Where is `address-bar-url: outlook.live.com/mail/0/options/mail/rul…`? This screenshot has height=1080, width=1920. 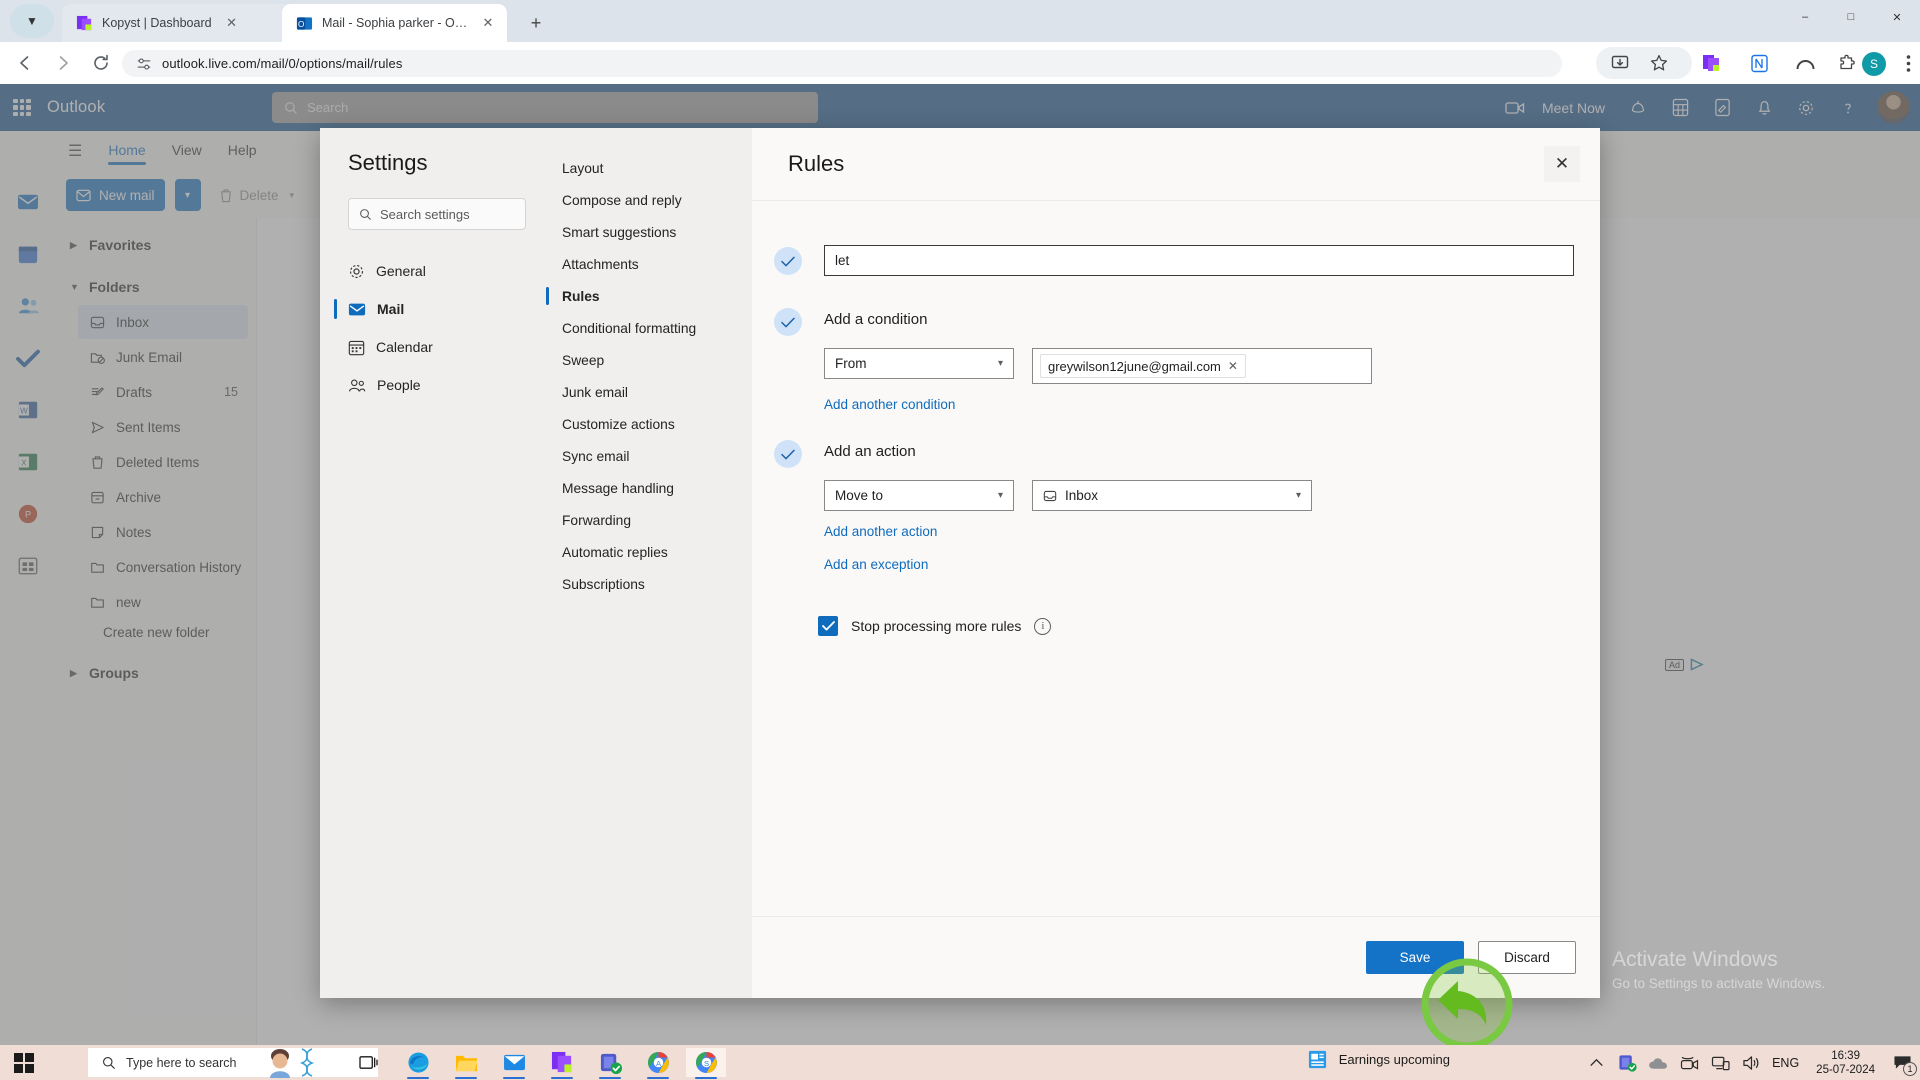
address-bar-url: outlook.live.com/mail/0/options/mail/rul… is located at coordinates (282, 63).